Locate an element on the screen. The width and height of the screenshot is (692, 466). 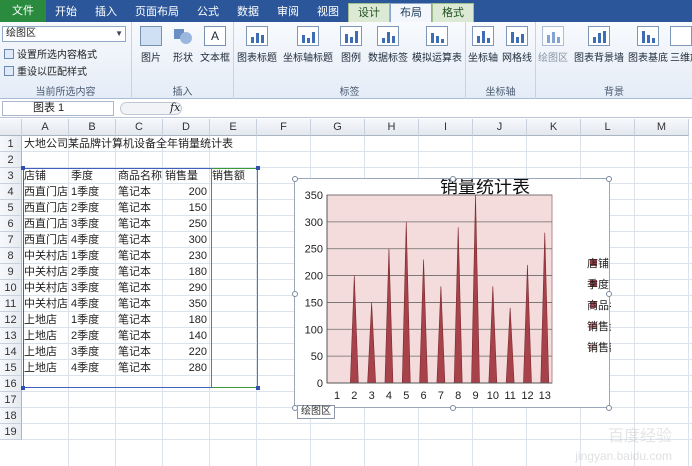
3d-rotation-button: 三维旋 is located at coordinates (681, 45).